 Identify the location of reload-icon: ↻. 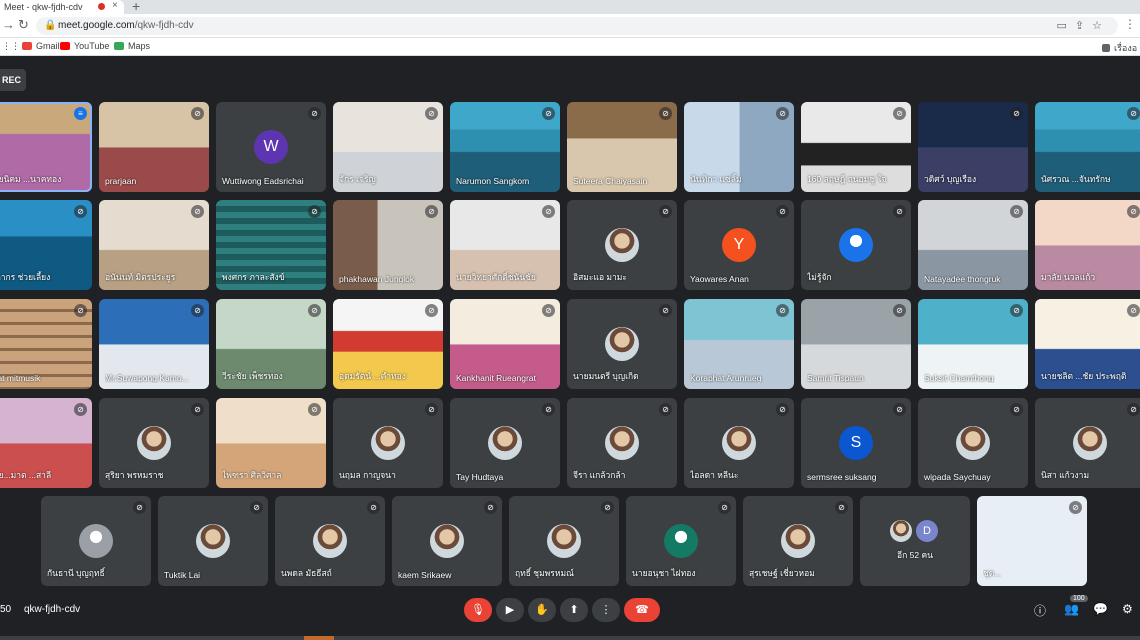
(23, 25).